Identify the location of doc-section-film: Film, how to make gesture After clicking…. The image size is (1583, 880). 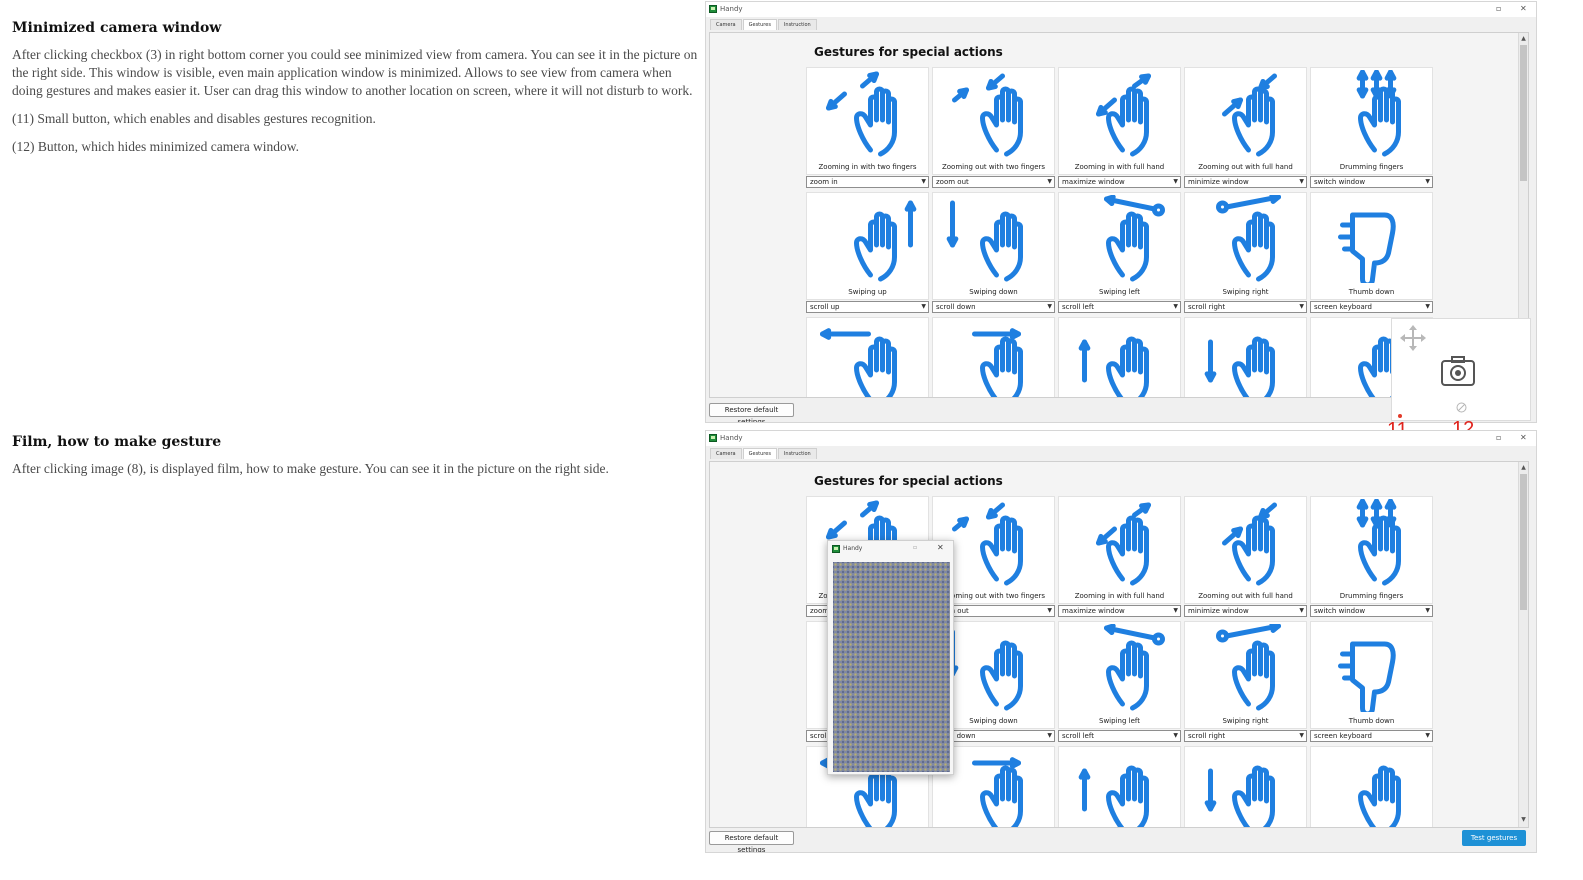
(357, 461).